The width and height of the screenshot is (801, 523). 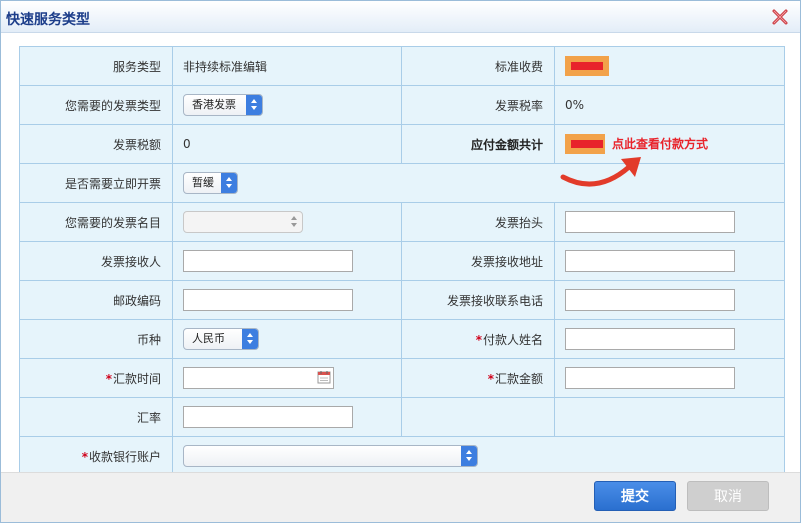 I want to click on row-currency: 币种 人民币 *付款人姓名, so click(x=402, y=339).